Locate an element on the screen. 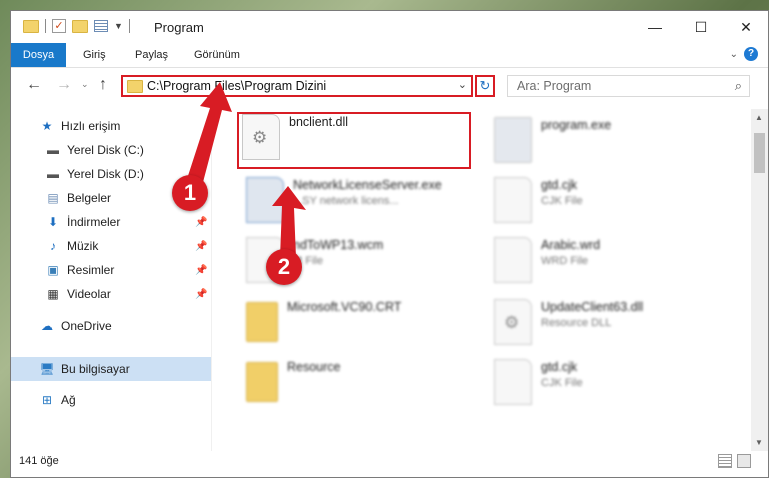 This screenshot has width=769, height=478. sidebar-item-videos: ▦ Videolar 📌 is located at coordinates (111, 294).